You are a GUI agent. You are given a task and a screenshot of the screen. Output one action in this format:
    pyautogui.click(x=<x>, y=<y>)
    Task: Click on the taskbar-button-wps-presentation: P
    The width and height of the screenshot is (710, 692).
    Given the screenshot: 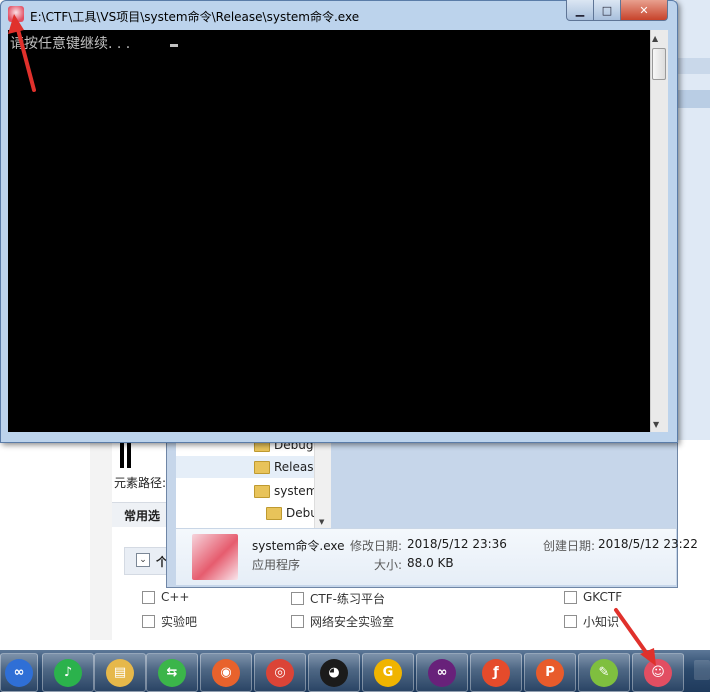 What is the action you would take?
    pyautogui.click(x=550, y=672)
    